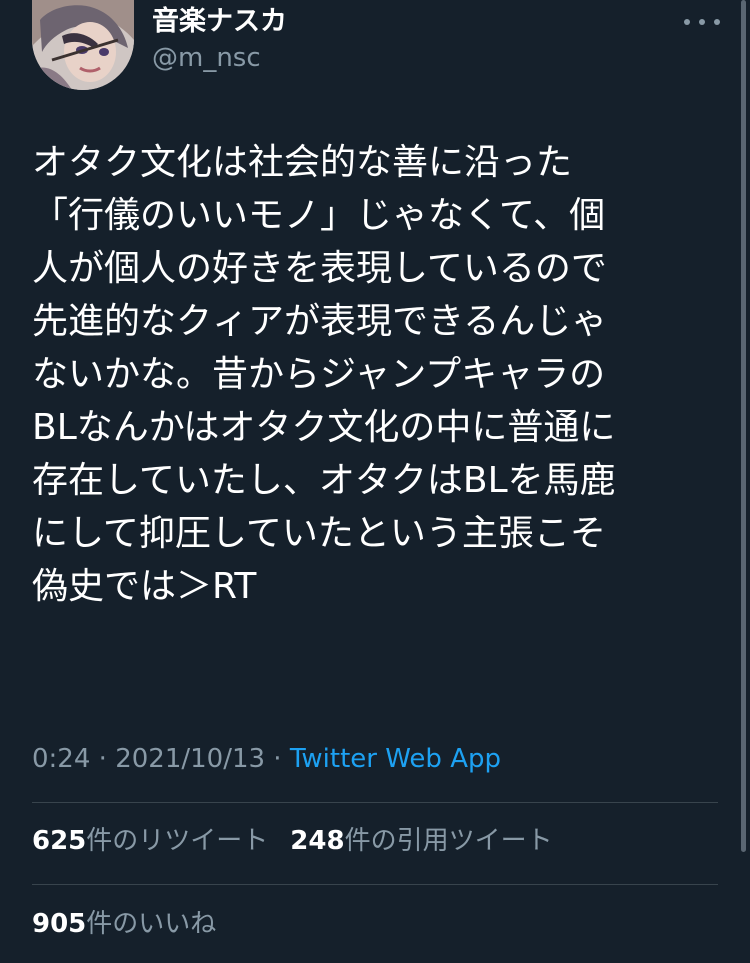 The image size is (750, 963). I want to click on tweet-text-line: 先進的なクィアが表現できるんじゃ, so click(320, 321).